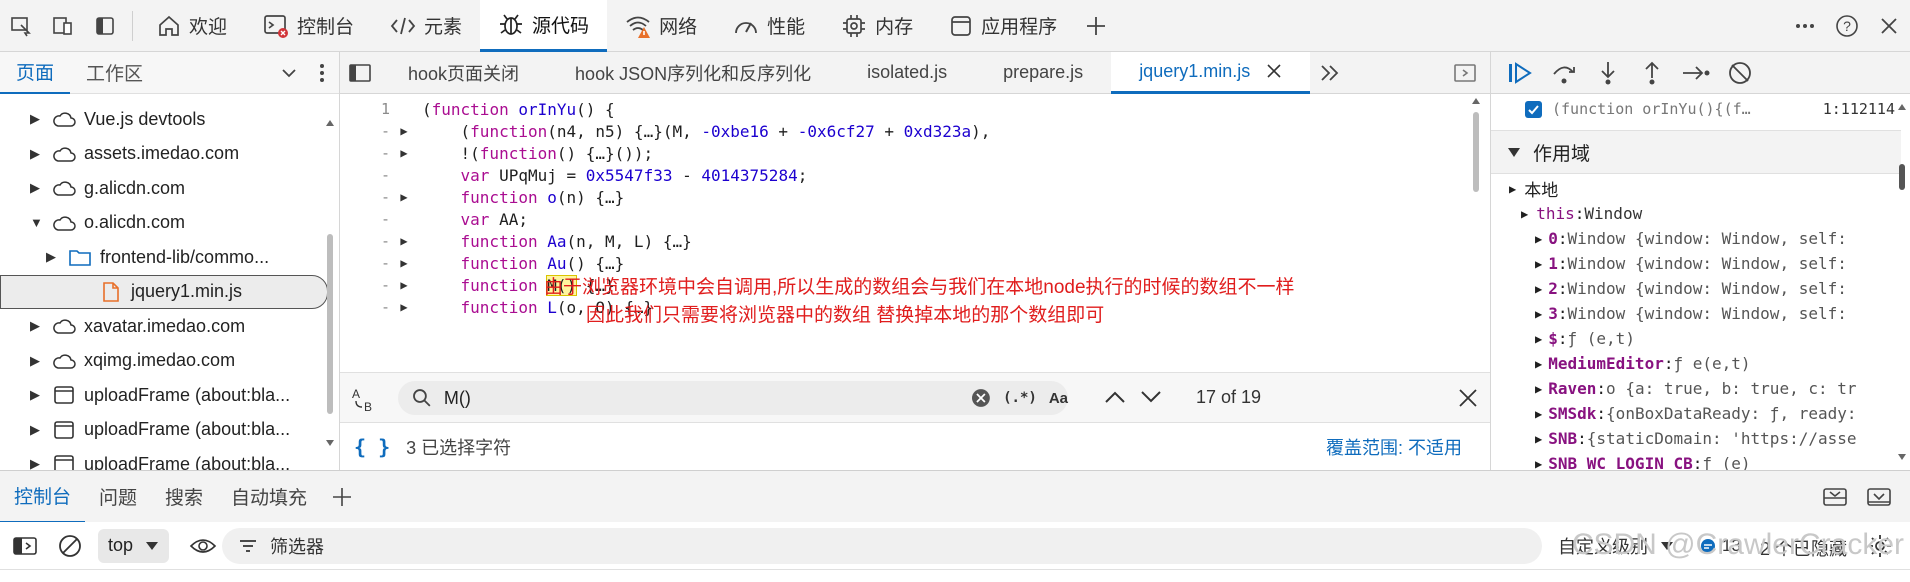 The height and width of the screenshot is (582, 1910). I want to click on previous-match-icon, so click(1115, 397).